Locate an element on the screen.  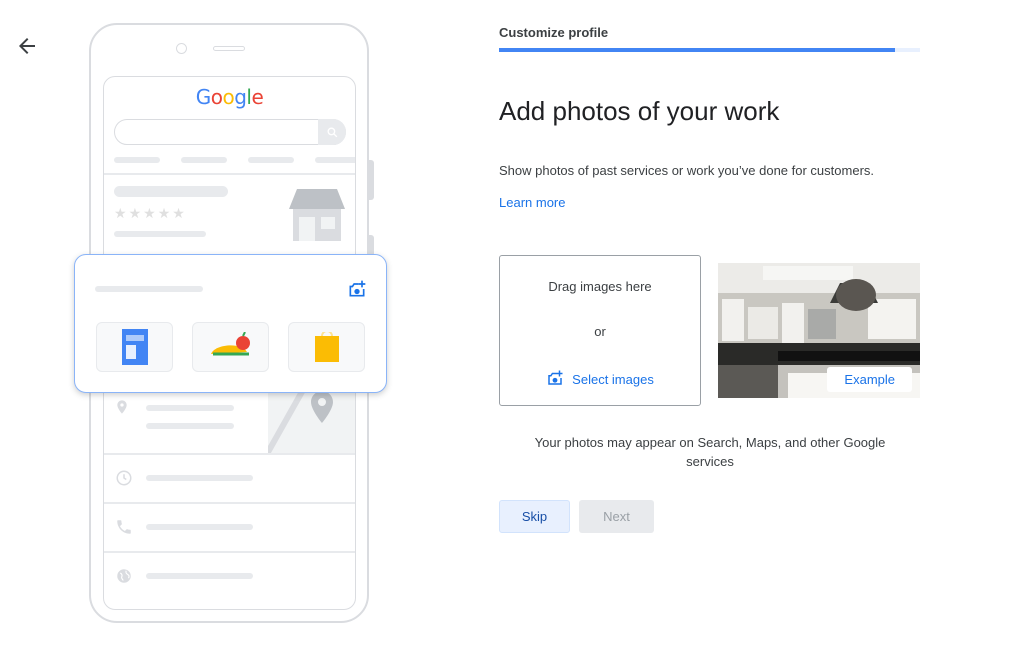
google-logo: Google is located at coordinates (229, 97).